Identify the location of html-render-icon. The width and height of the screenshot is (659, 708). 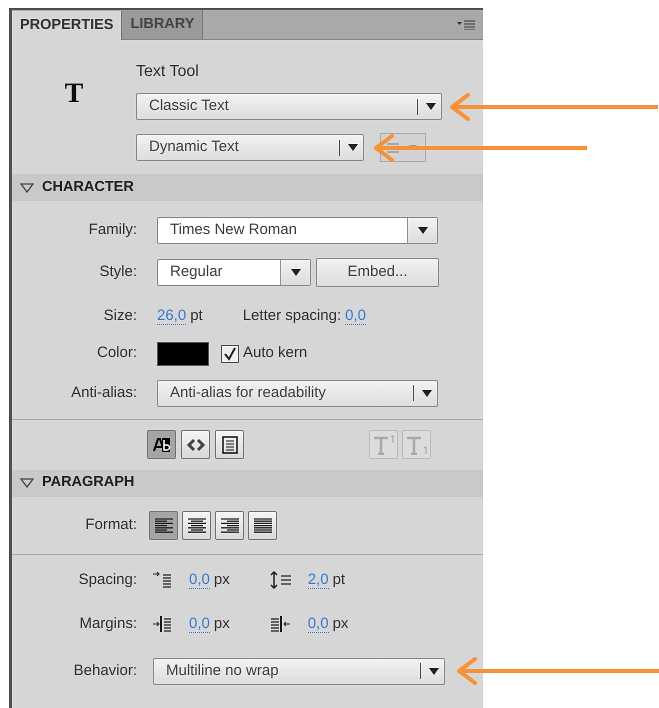
(195, 445).